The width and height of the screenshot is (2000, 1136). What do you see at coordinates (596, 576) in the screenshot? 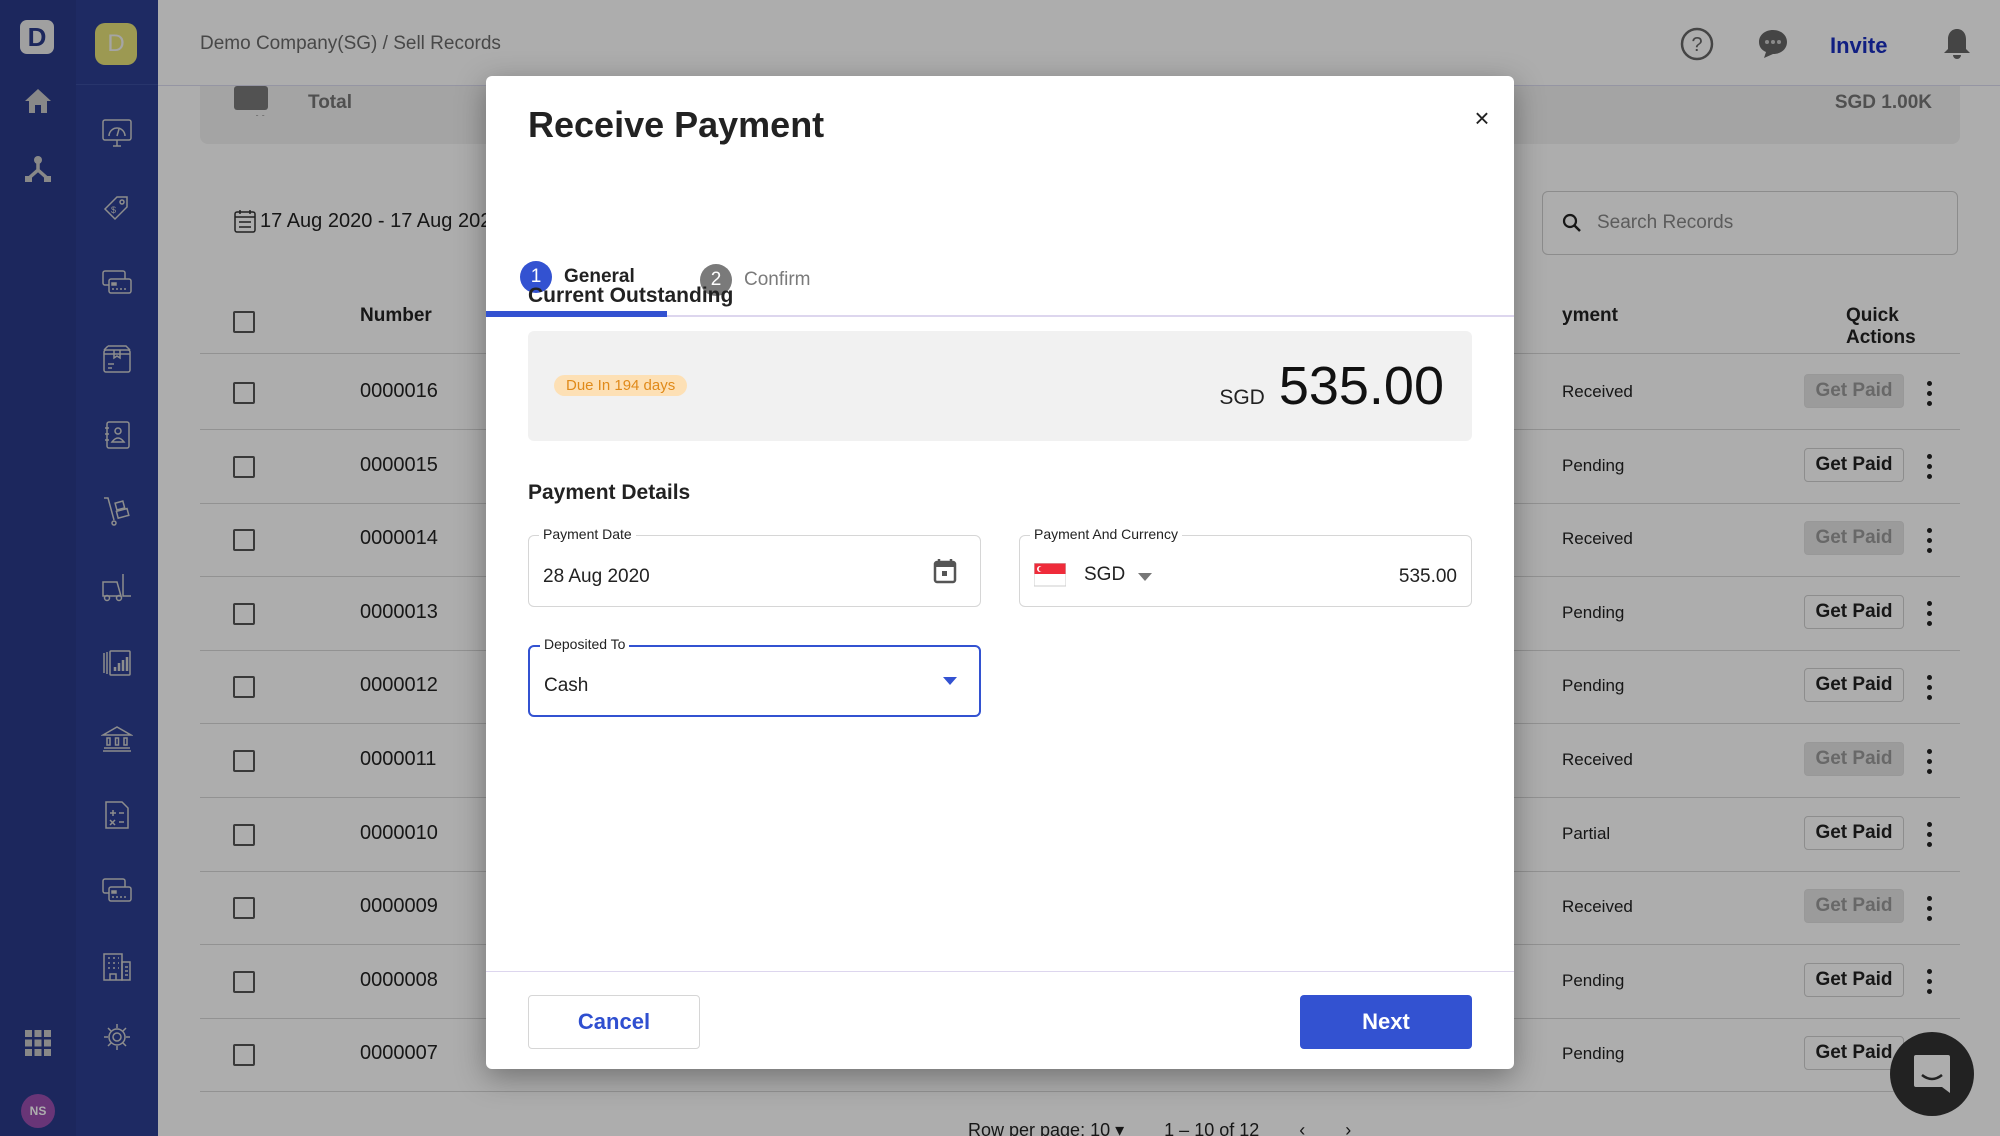
I see `payment-date-value: 28 Aug 2020` at bounding box center [596, 576].